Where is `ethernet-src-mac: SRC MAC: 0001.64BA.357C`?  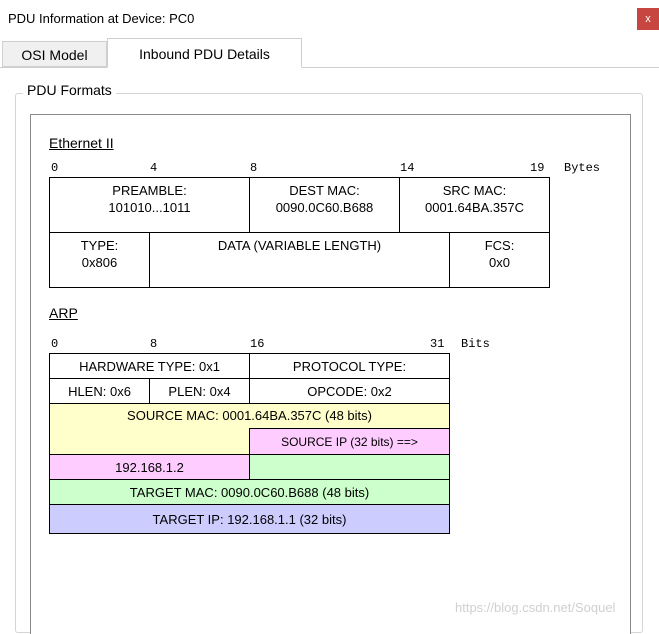 ethernet-src-mac: SRC MAC: 0001.64BA.357C is located at coordinates (474, 205).